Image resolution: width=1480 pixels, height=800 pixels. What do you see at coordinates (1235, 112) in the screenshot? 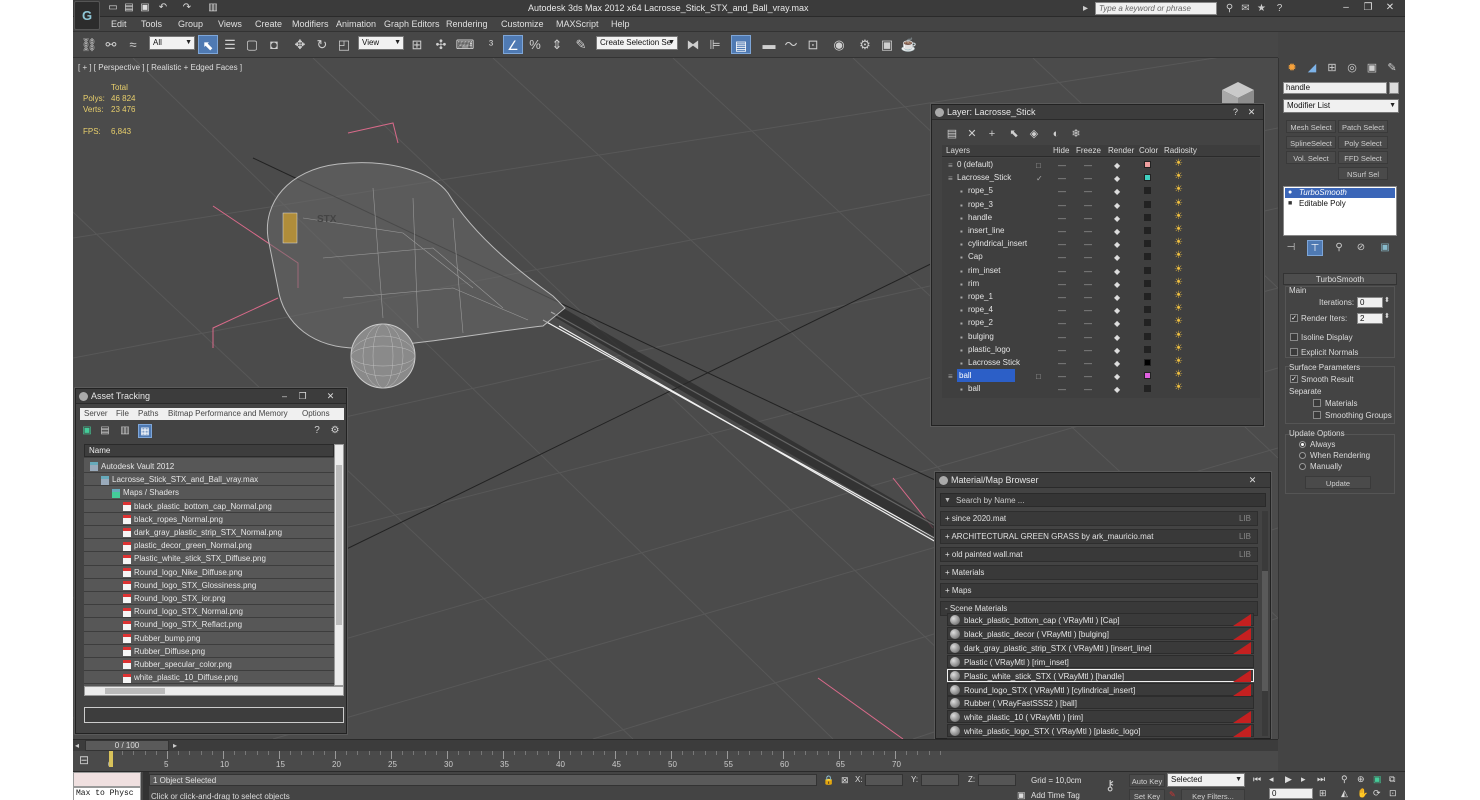
I see `help-icon: ?` at bounding box center [1235, 112].